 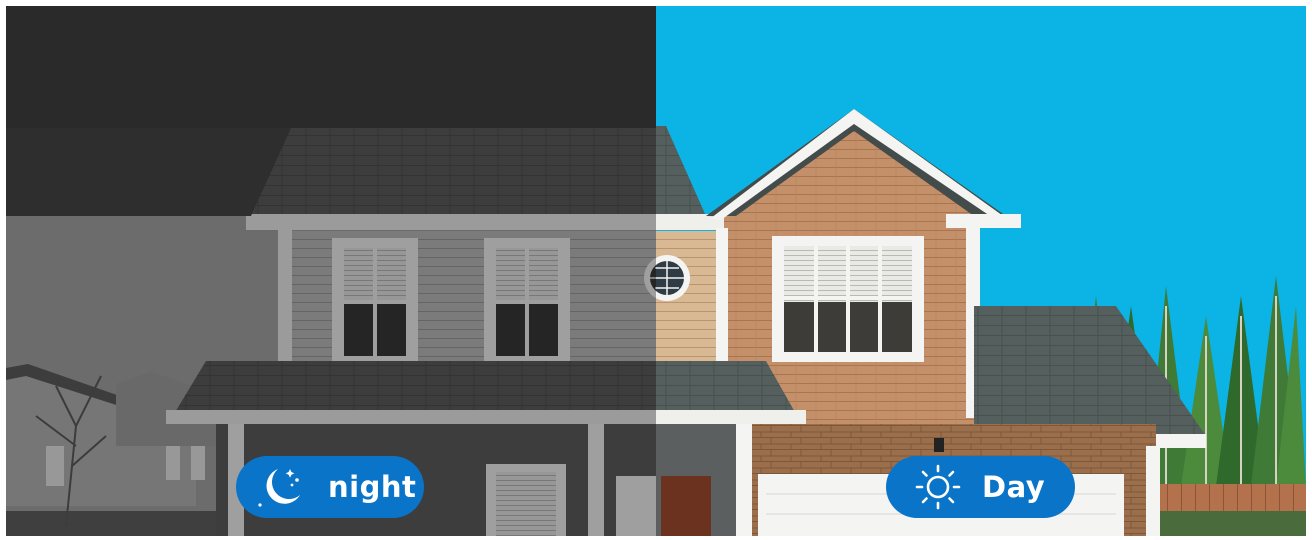 What do you see at coordinates (980, 487) in the screenshot?
I see `day-mode-badge: Day` at bounding box center [980, 487].